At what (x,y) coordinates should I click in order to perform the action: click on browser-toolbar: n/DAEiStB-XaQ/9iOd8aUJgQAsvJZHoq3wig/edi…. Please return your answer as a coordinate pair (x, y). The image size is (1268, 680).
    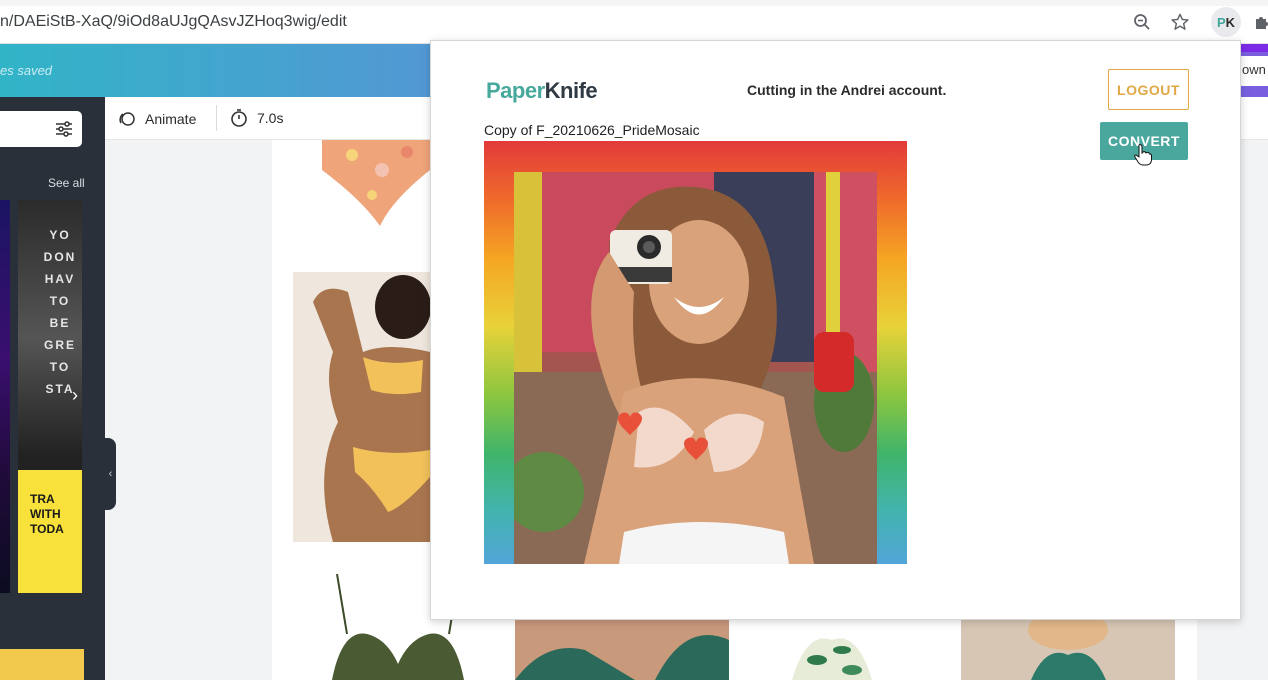
    Looking at the image, I should click on (634, 22).